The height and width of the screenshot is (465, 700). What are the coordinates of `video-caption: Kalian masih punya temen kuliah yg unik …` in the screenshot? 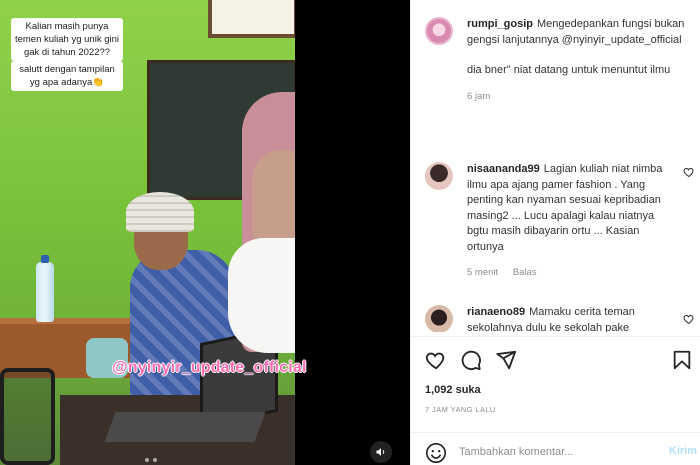 It's located at (67, 54).